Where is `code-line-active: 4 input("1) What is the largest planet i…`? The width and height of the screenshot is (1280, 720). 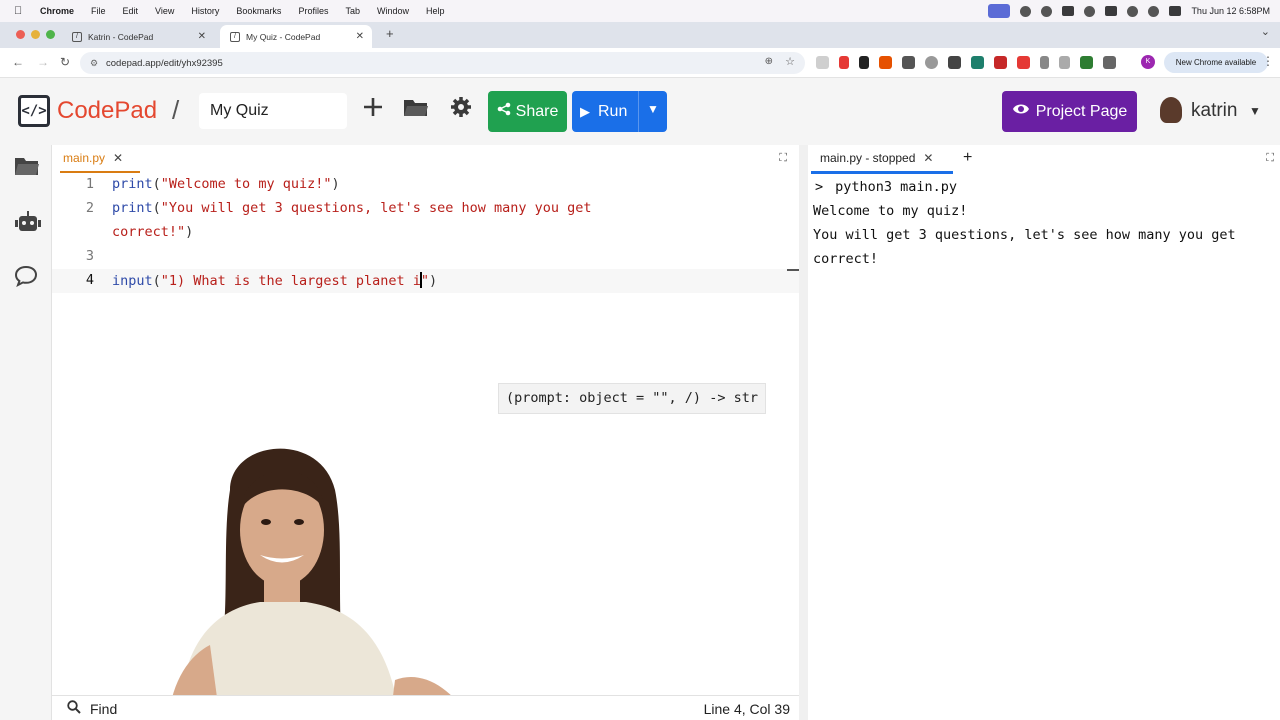
code-line-active: 4 input("1) What is the largest planet i… is located at coordinates (425, 281).